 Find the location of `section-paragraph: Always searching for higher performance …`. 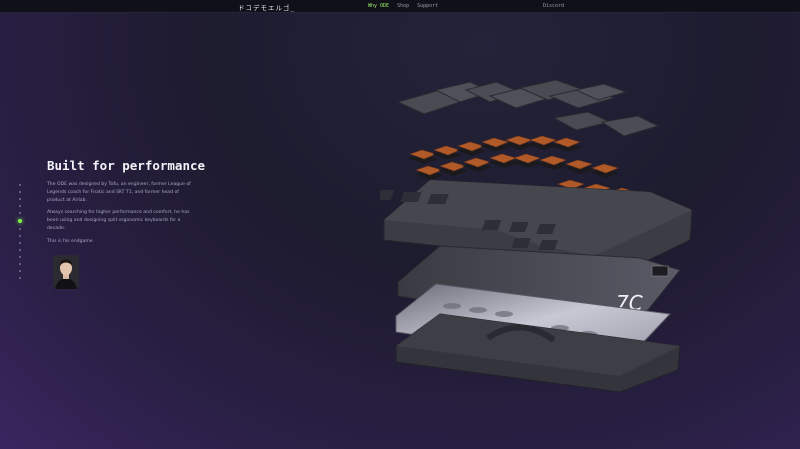

section-paragraph: Always searching for higher performance … is located at coordinates (118, 220).